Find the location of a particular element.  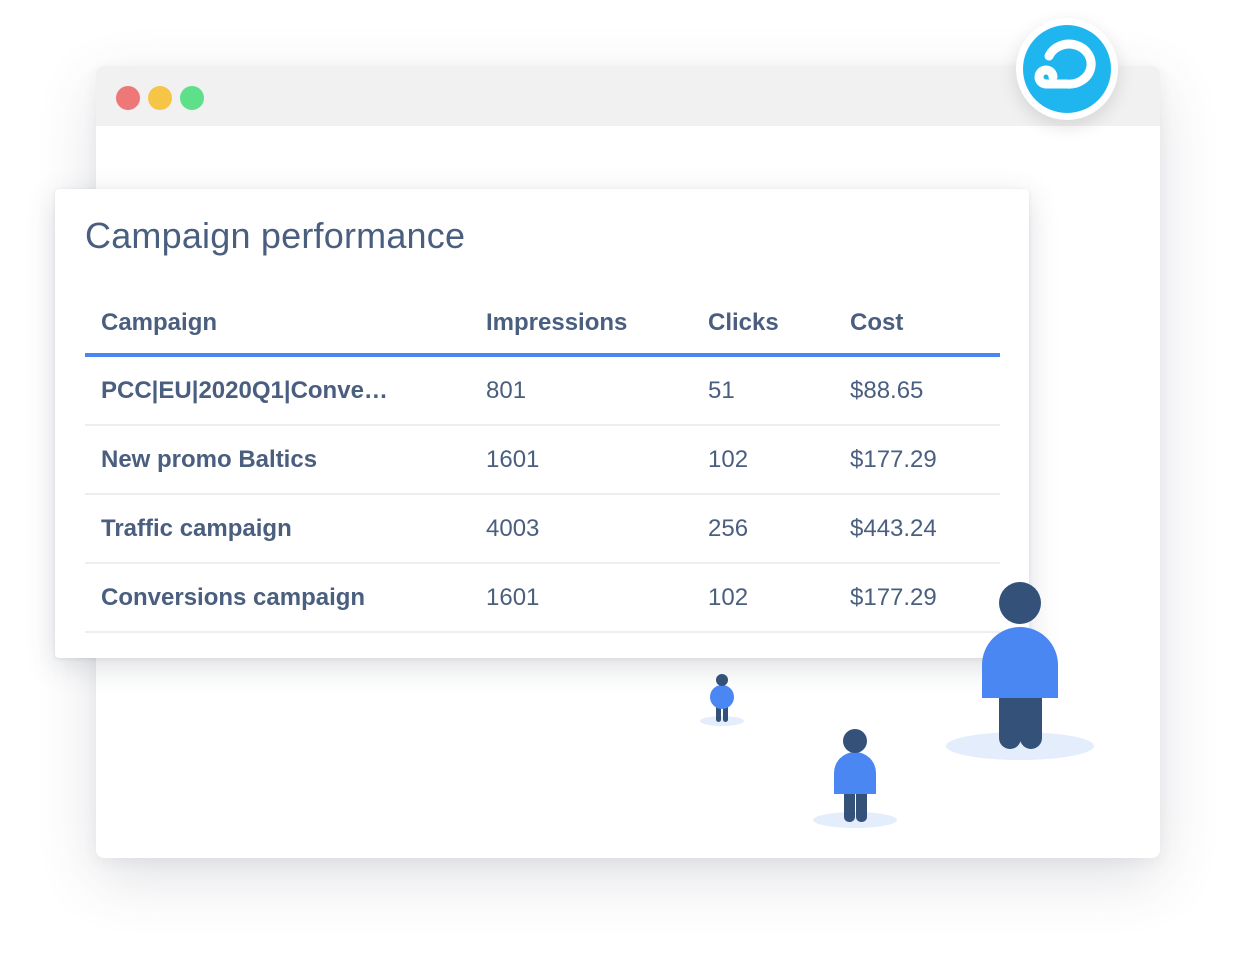

clicks-cell: 256 is located at coordinates (763, 529).